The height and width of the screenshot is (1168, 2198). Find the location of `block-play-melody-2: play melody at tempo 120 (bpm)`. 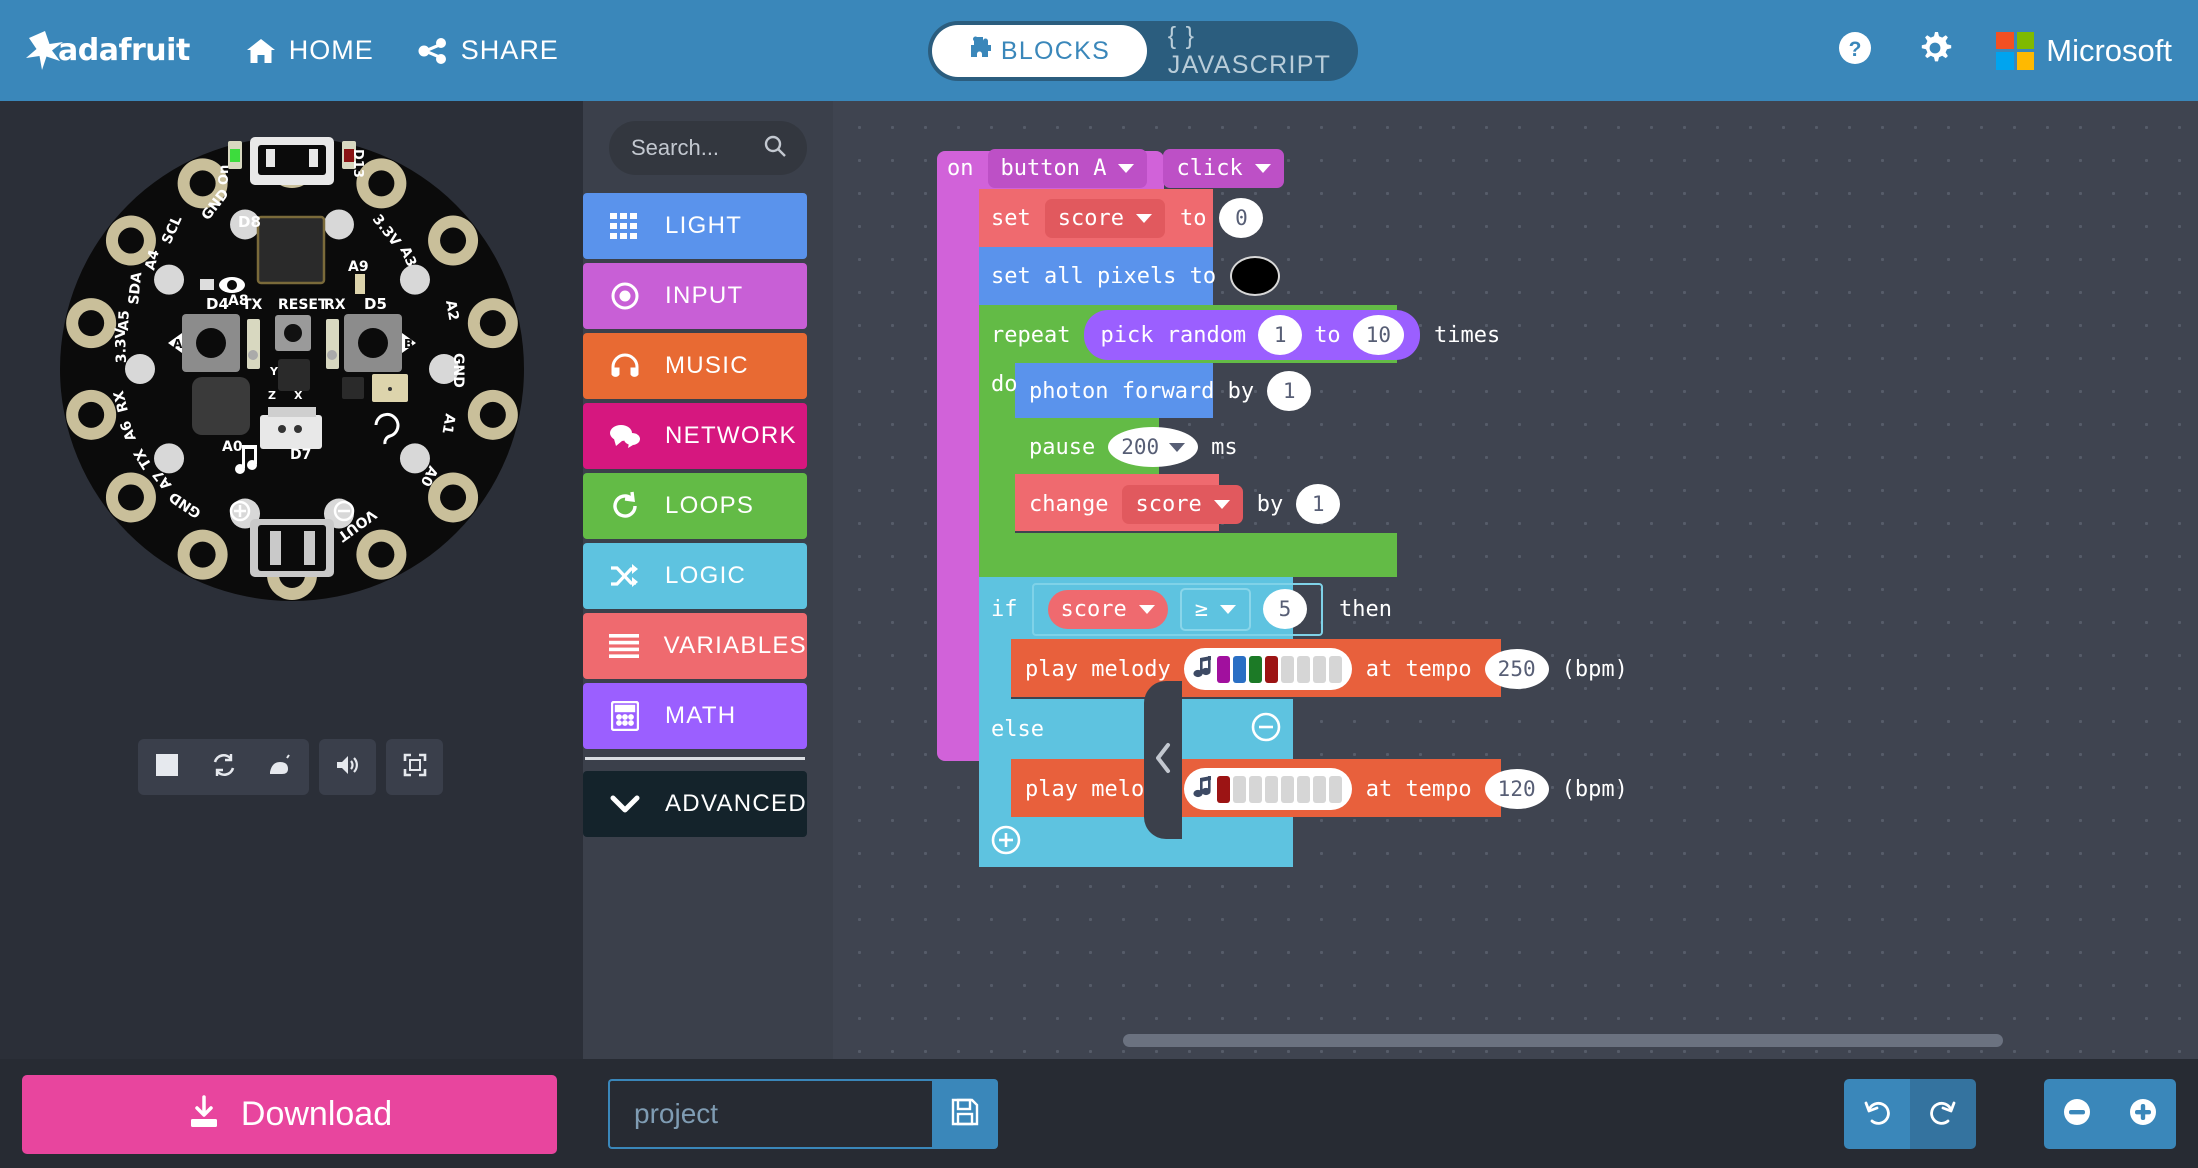

block-play-melody-2: play melody at tempo 120 (bpm) is located at coordinates (1326, 789).